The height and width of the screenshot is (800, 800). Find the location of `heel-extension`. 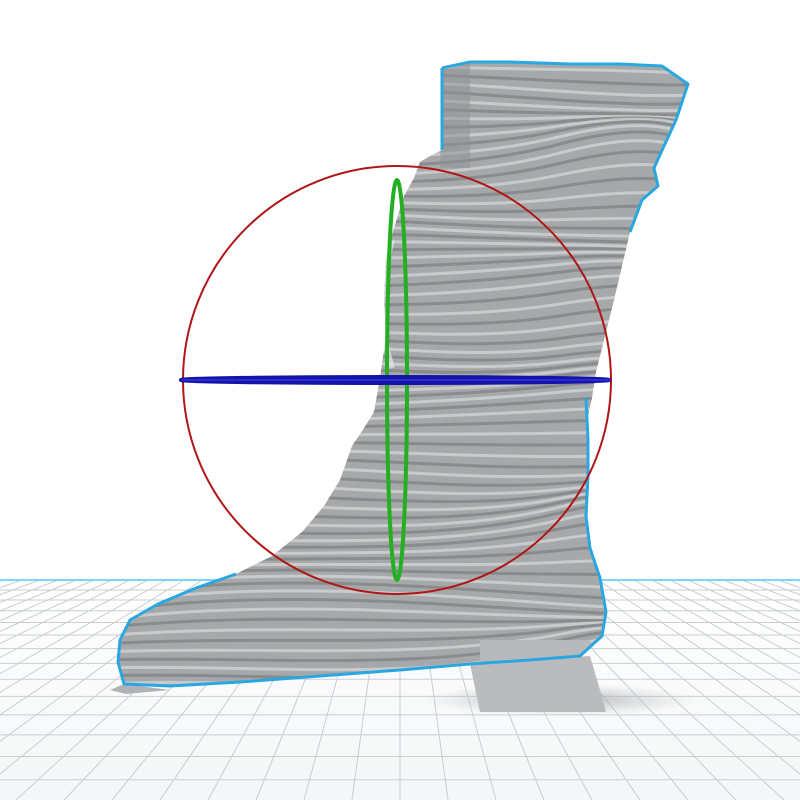

heel-extension is located at coordinates (538, 684).